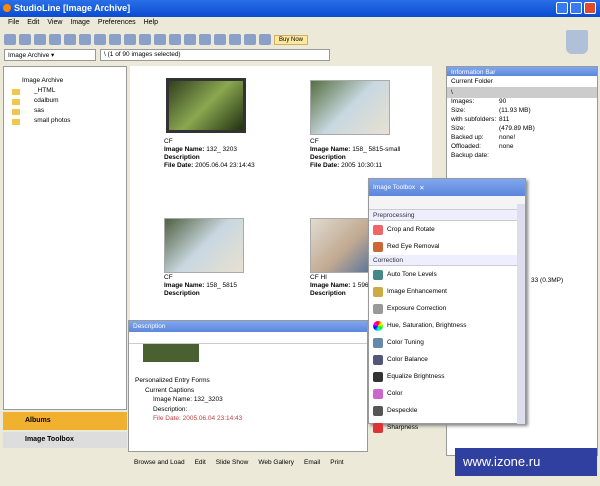 This screenshot has height=486, width=600. I want to click on panel-title: Information Bar, so click(522, 71).